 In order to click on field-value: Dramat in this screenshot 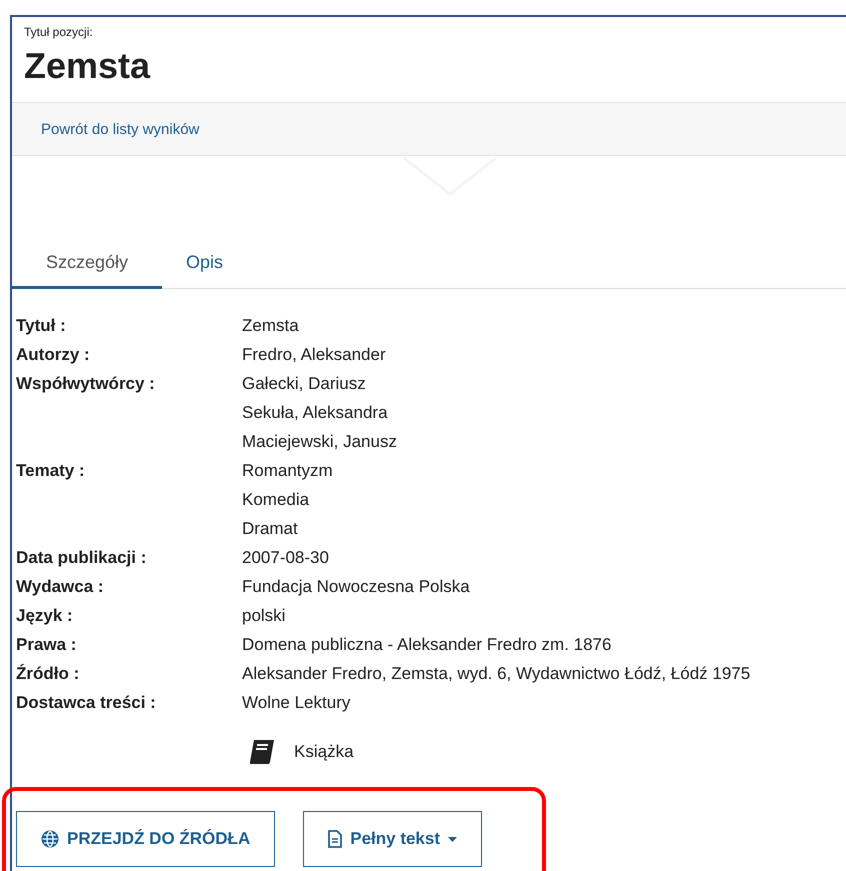, I will do `click(270, 529)`.